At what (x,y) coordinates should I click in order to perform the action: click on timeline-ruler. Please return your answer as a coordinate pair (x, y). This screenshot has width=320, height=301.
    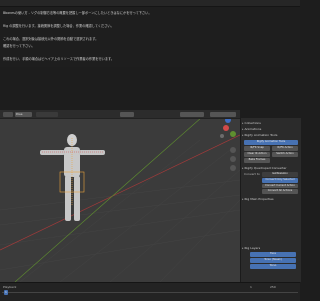
    Looking at the image, I should click on (150, 292).